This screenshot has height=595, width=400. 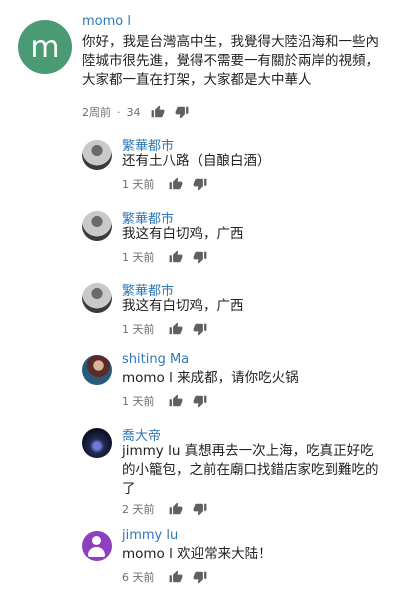 I want to click on avatar: m, so click(x=45, y=47).